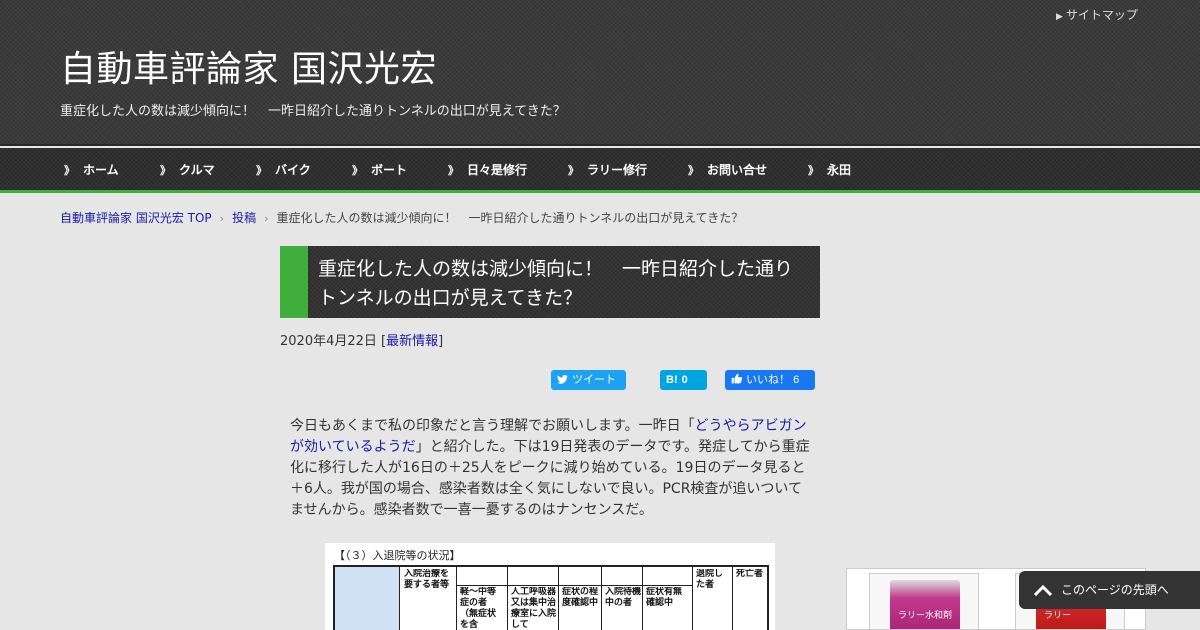 The image size is (1200, 630). I want to click on breadcrumb-section-link: 投稿, so click(244, 218).